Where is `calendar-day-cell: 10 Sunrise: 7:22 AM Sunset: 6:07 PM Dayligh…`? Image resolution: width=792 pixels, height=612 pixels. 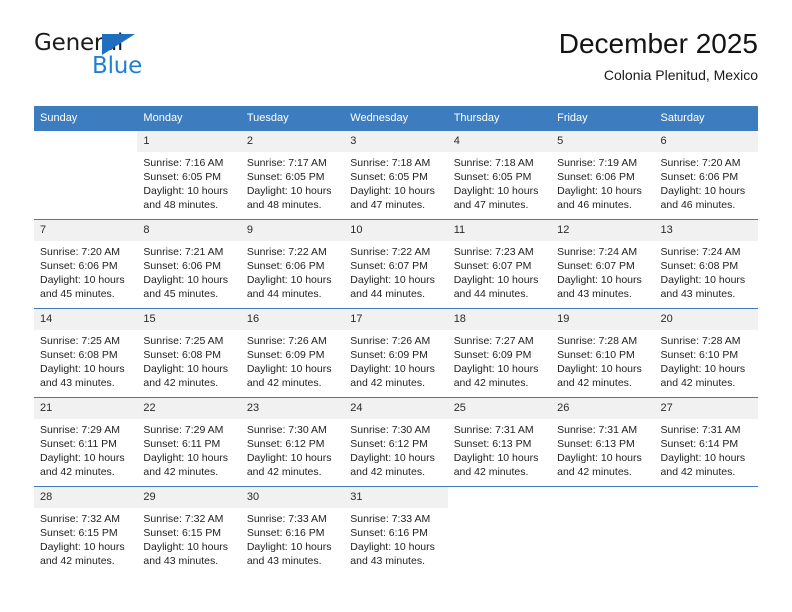 calendar-day-cell: 10 Sunrise: 7:22 AM Sunset: 6:07 PM Dayligh… is located at coordinates (396, 264).